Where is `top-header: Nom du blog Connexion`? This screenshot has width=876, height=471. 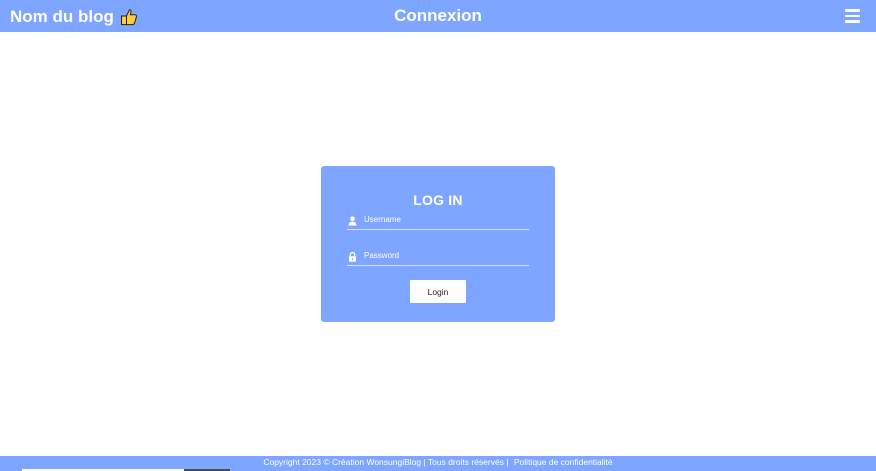
top-header: Nom du blog Connexion is located at coordinates (438, 16).